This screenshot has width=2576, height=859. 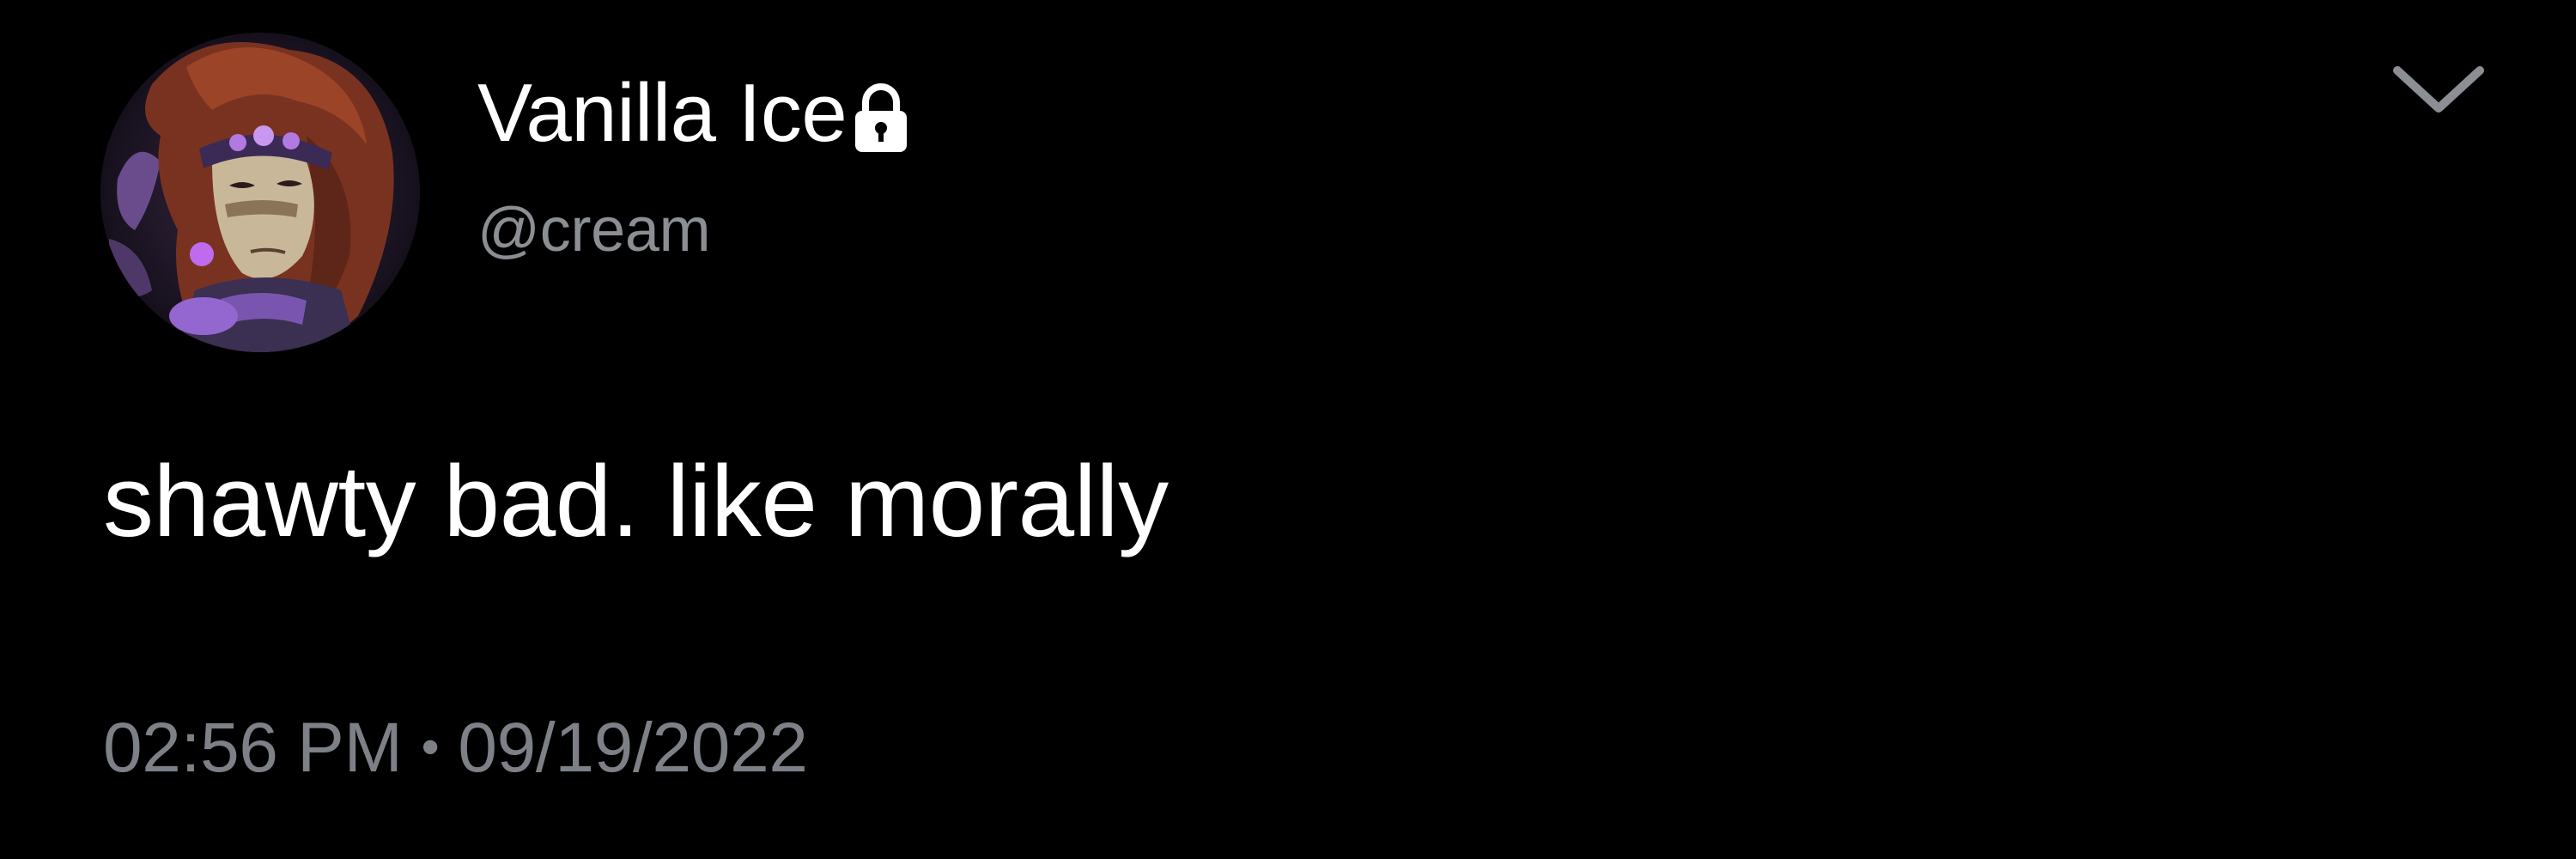 I want to click on tweet-timestamp: 02:56 PM • 09/19/2022, so click(x=455, y=748).